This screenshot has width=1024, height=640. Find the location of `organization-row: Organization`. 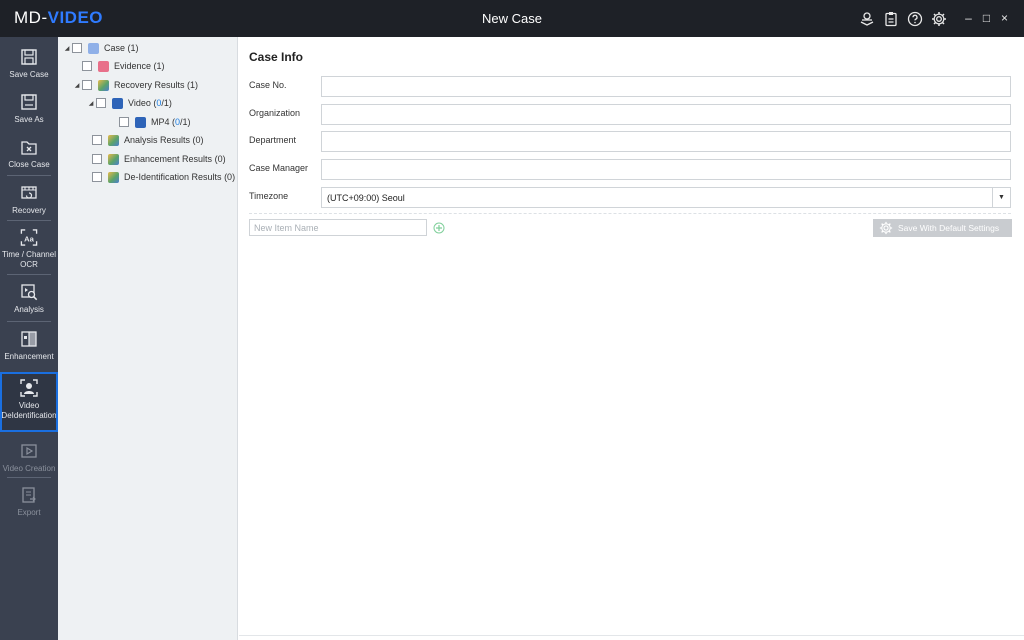

organization-row: Organization is located at coordinates (630, 114).